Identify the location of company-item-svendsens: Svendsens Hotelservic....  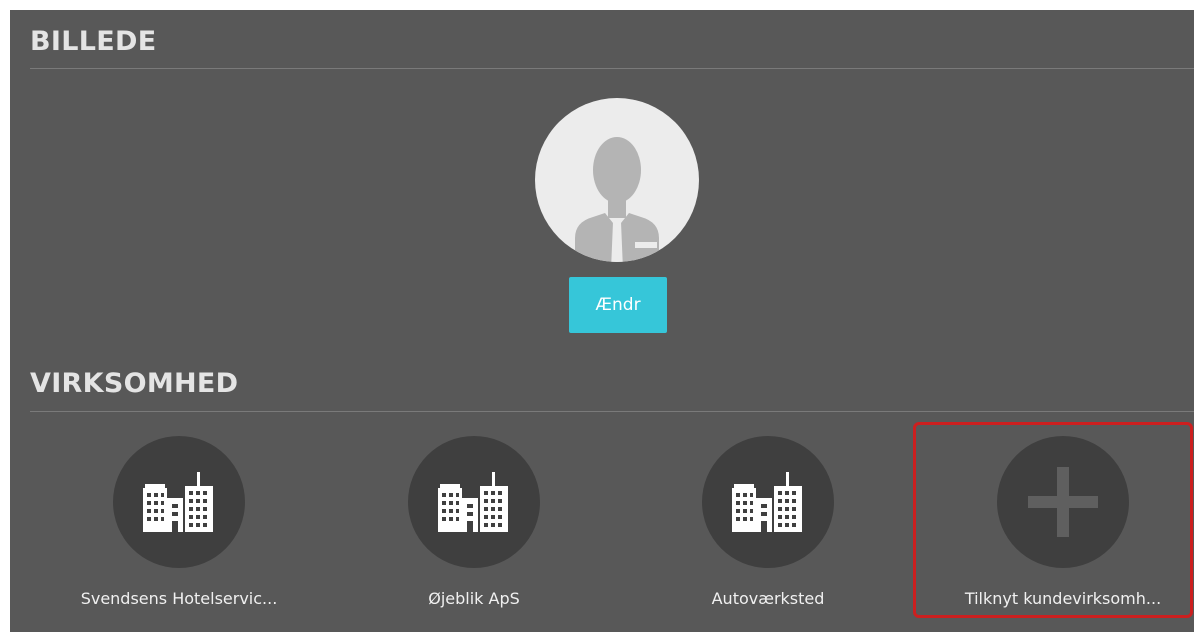
(179, 526).